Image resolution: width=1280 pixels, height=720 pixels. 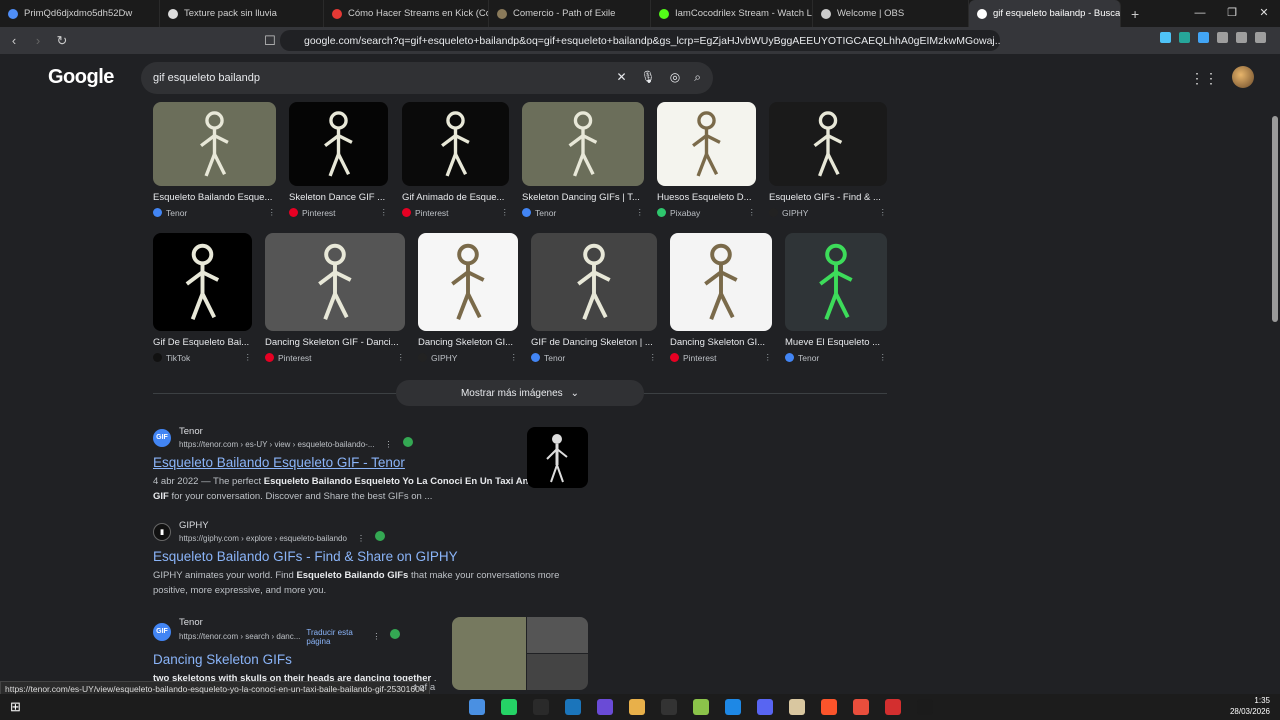 What do you see at coordinates (675, 77) in the screenshot?
I see `lens-icon: ◎` at bounding box center [675, 77].